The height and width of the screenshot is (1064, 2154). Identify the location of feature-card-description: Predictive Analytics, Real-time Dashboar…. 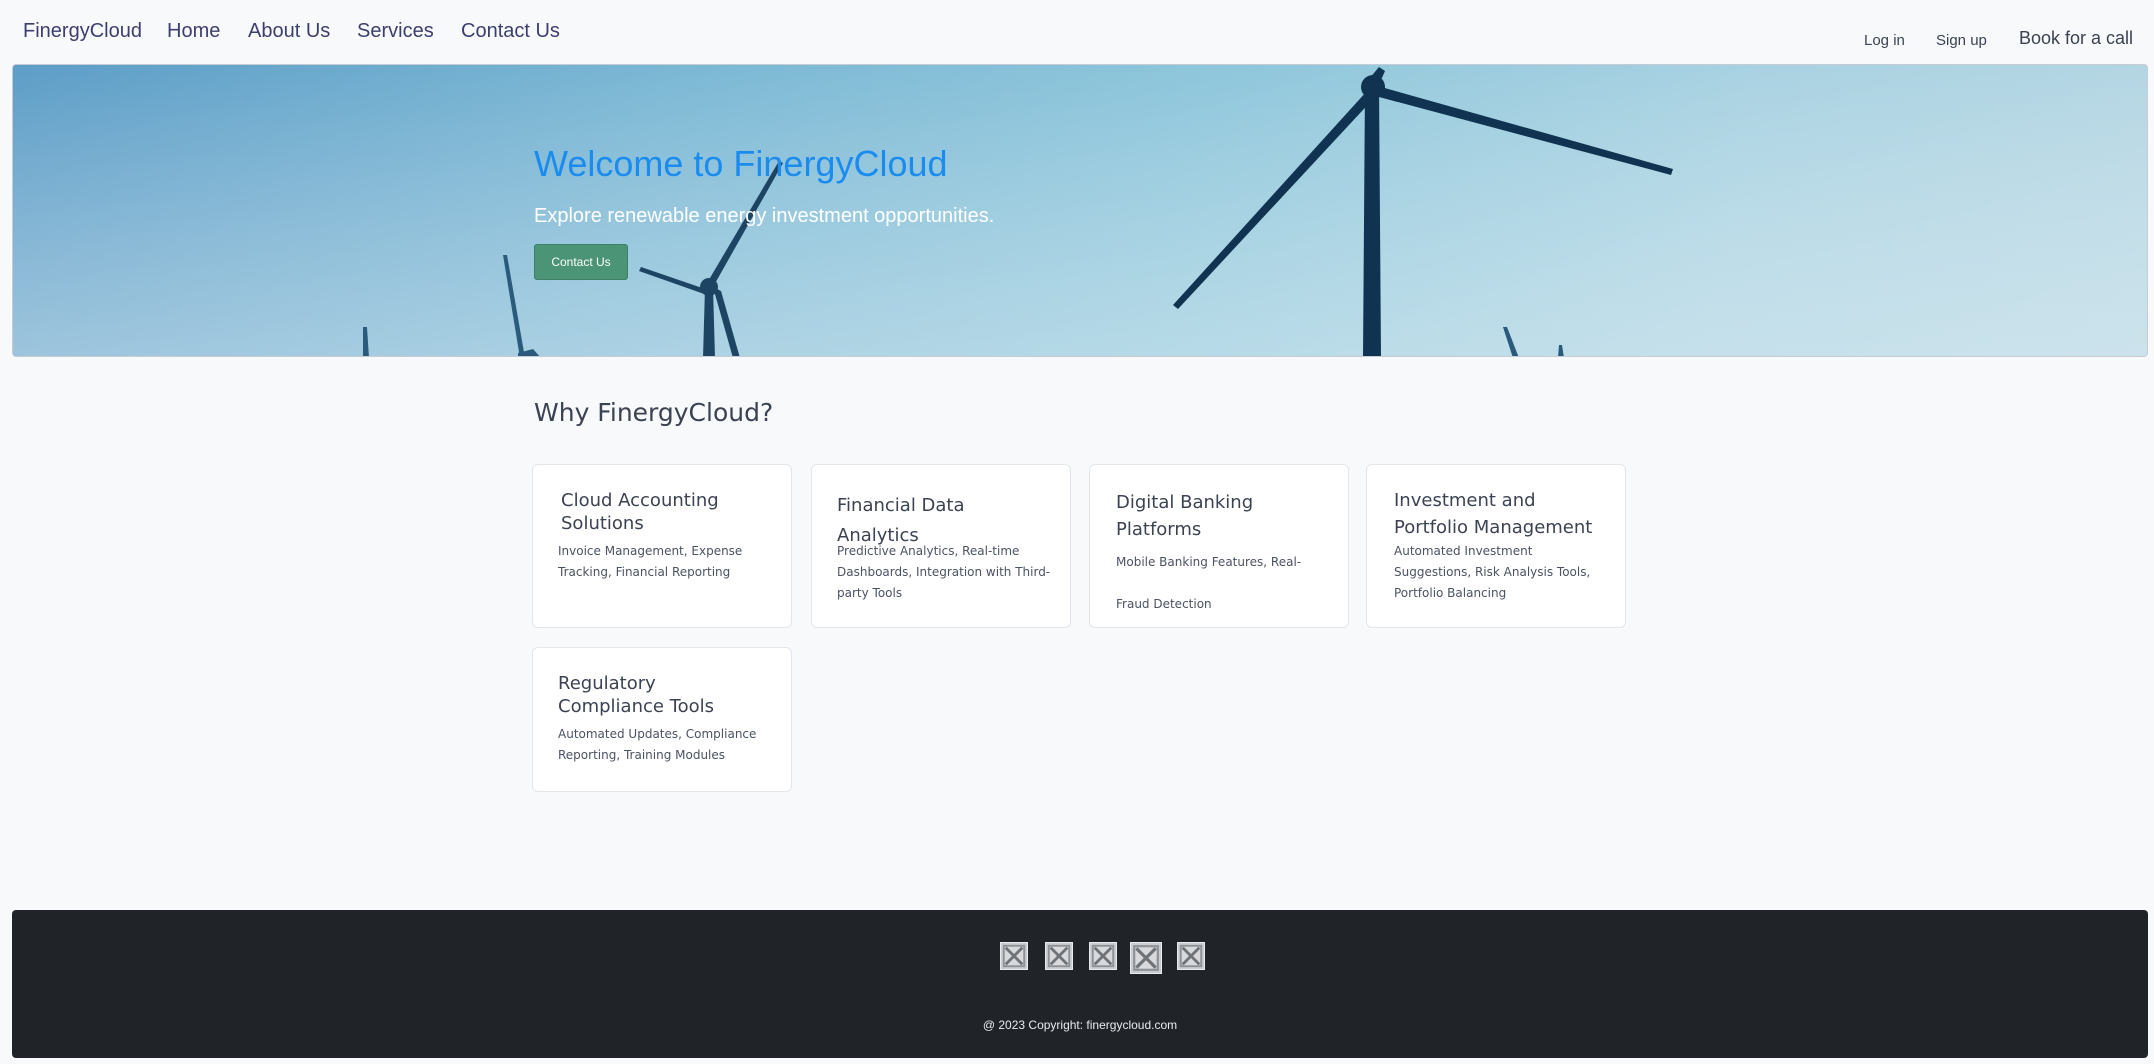
(944, 572).